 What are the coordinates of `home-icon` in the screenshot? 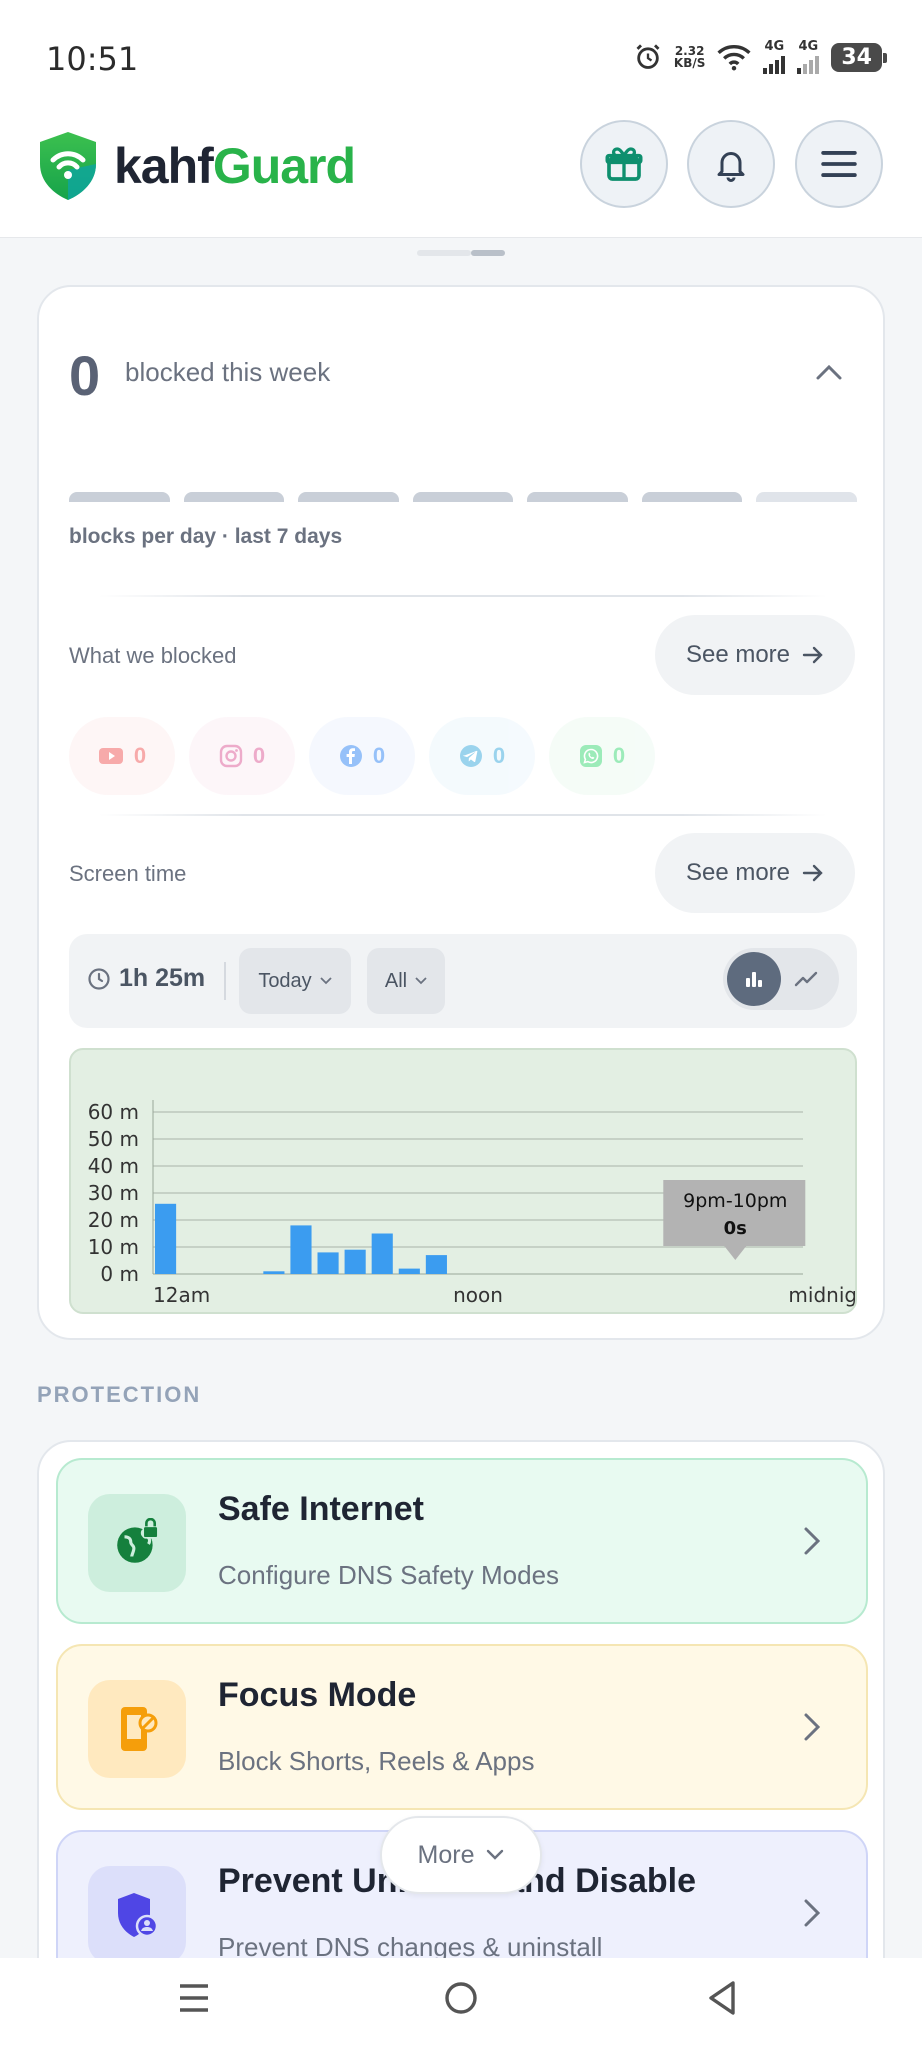 It's located at (461, 1998).